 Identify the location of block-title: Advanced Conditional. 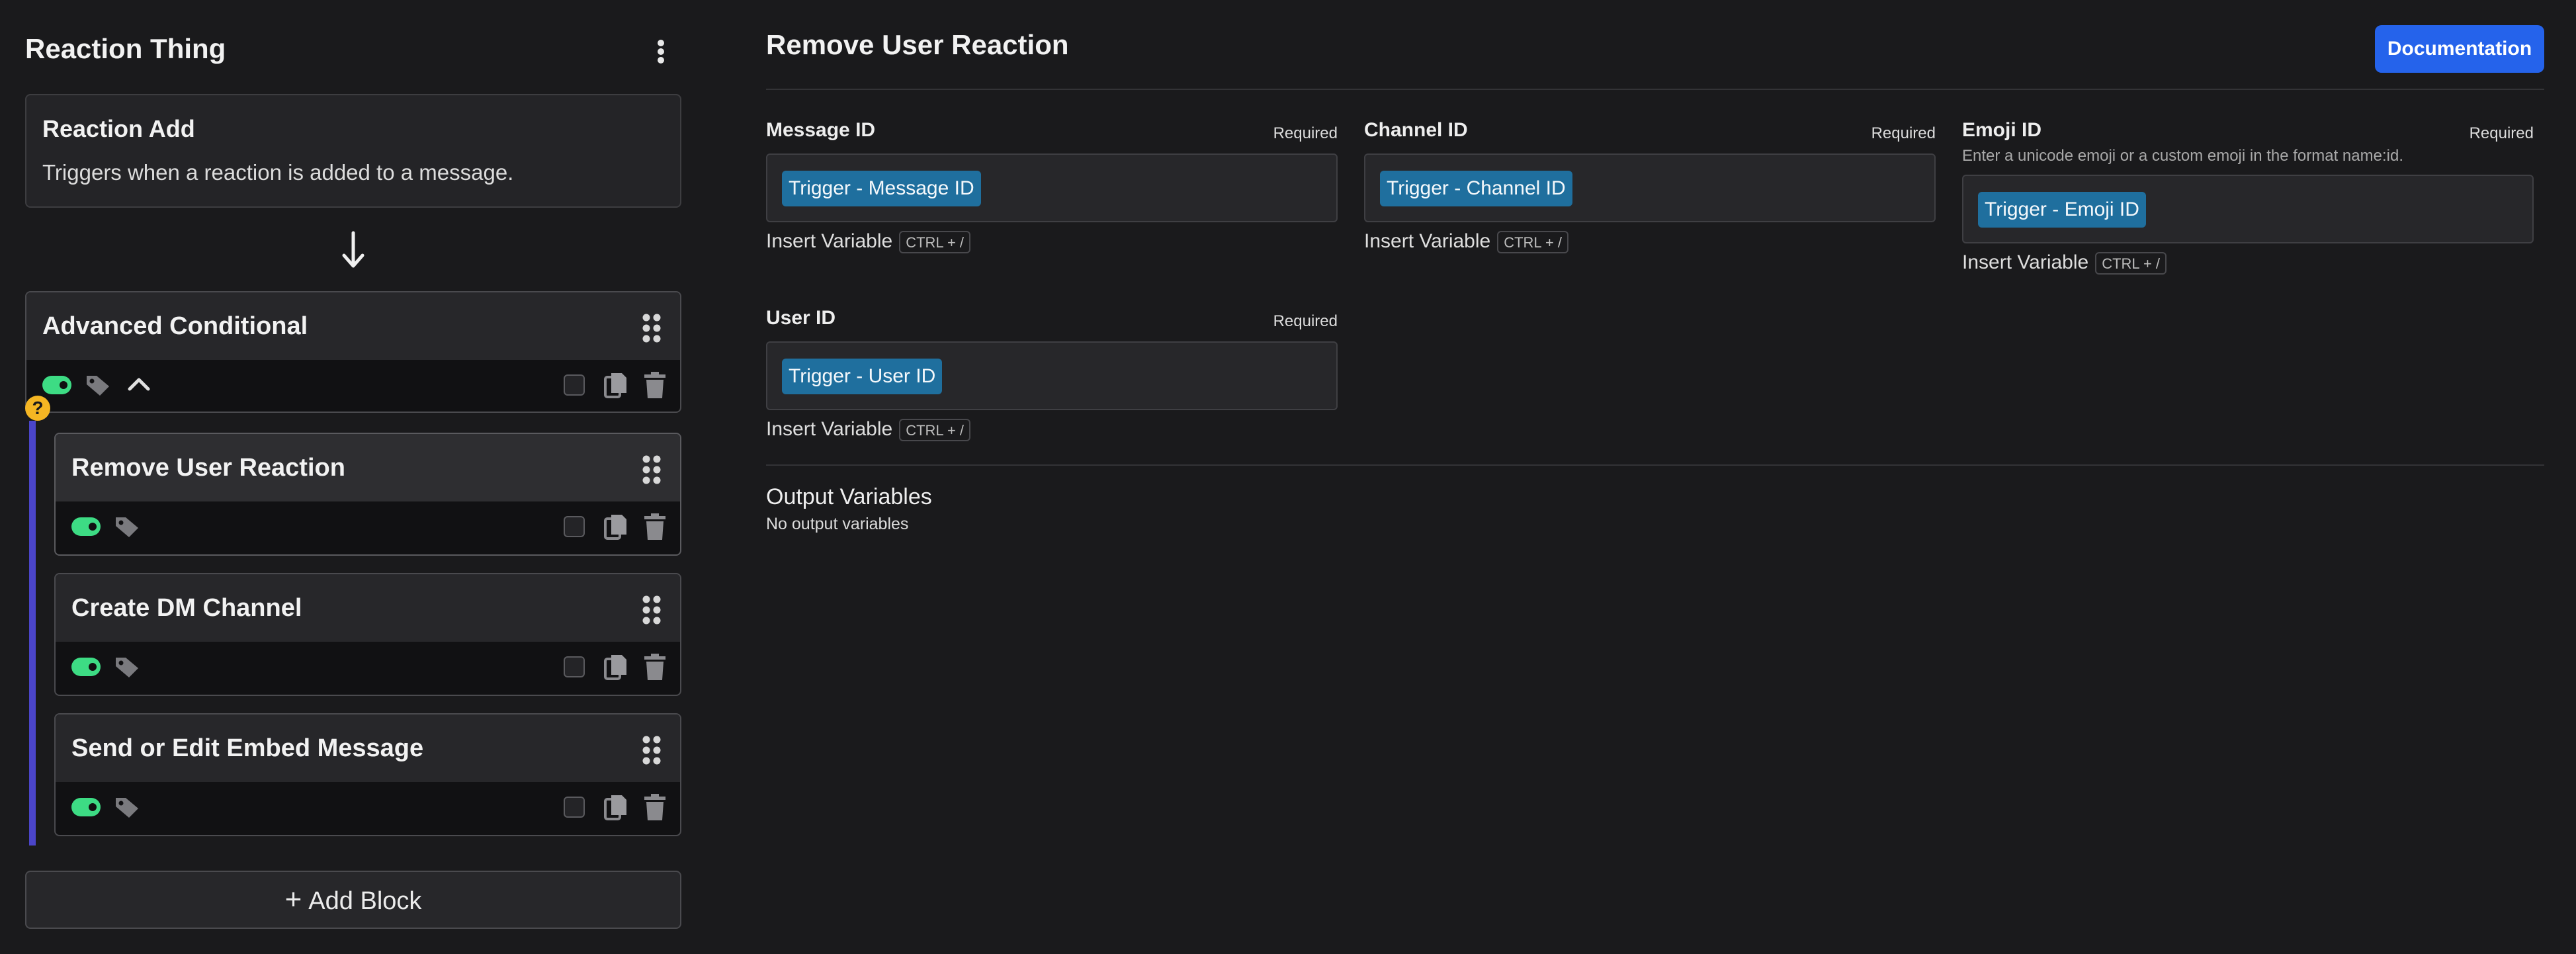
(175, 326).